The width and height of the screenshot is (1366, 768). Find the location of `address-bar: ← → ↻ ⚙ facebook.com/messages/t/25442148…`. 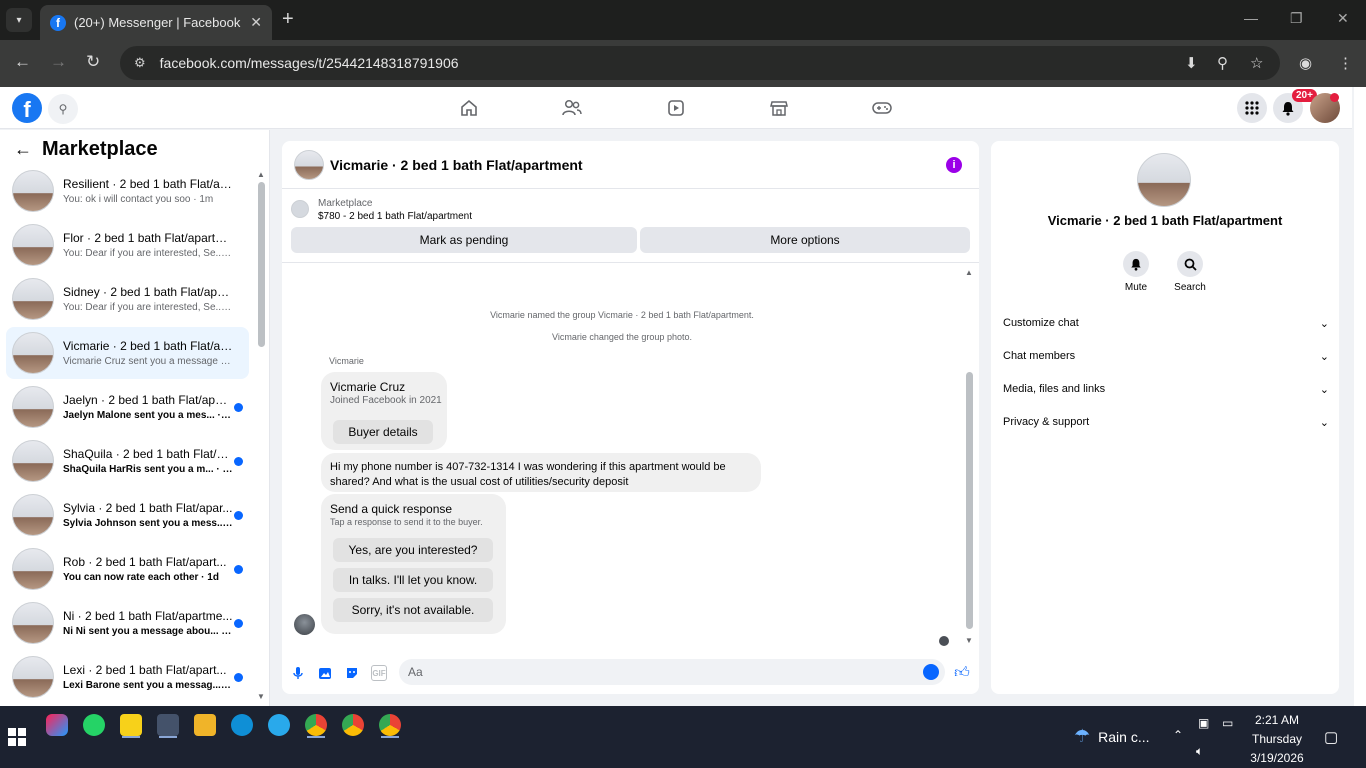

address-bar: ← → ↻ ⚙ facebook.com/messages/t/25442148… is located at coordinates (683, 63).